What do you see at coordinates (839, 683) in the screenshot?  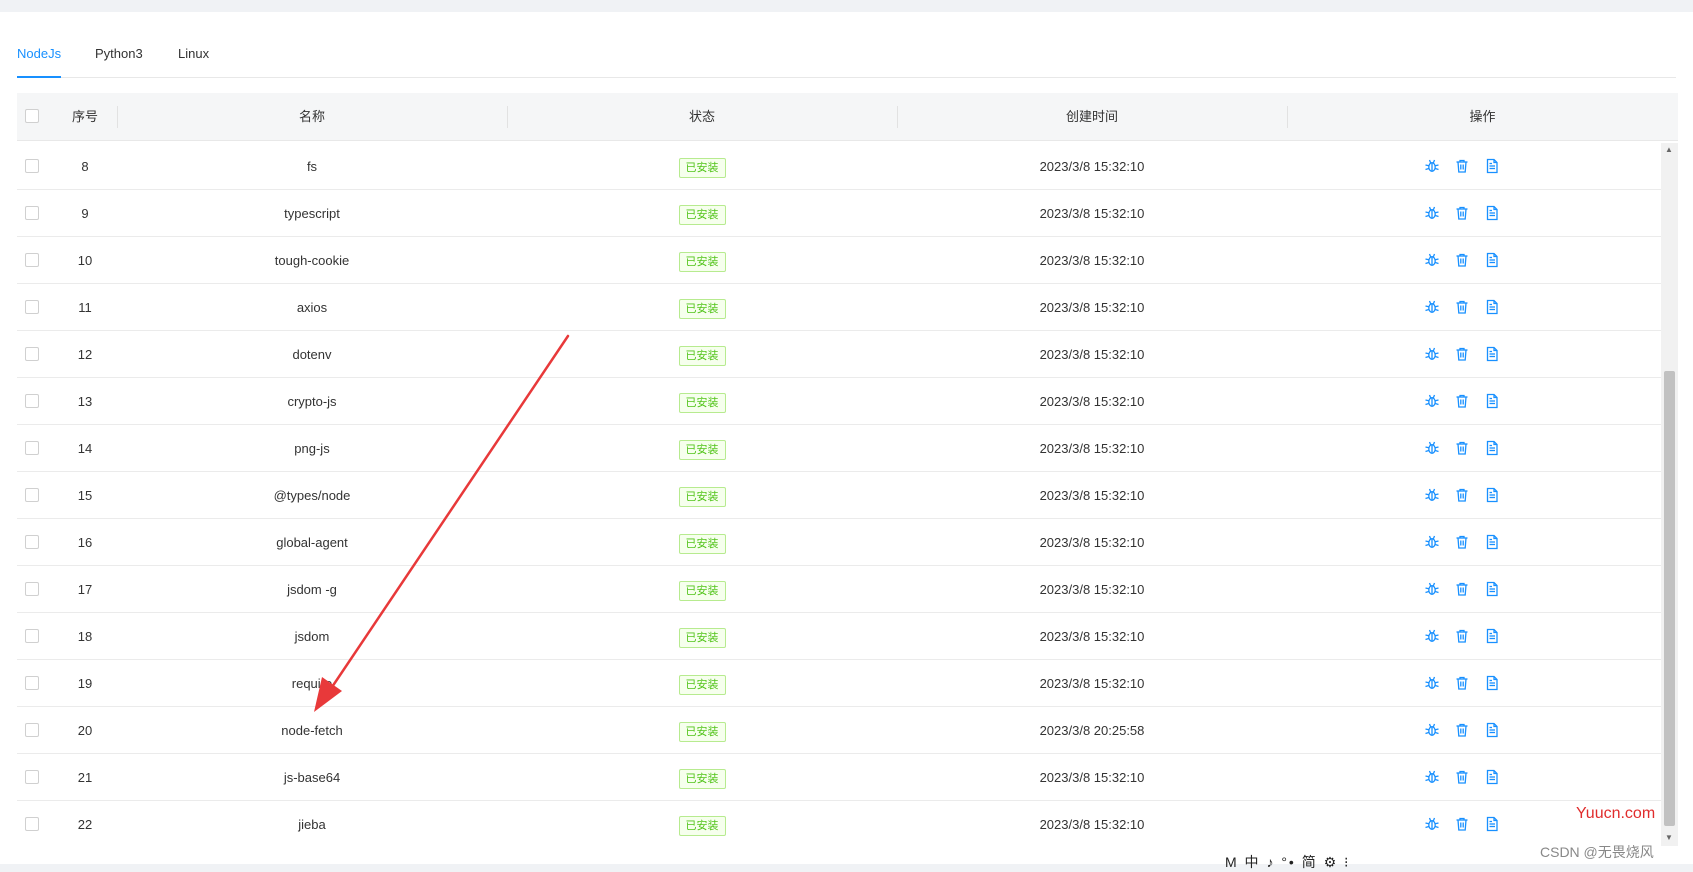 I see `table-row: 19 require 已安装 2023/3/8 15:32:10` at bounding box center [839, 683].